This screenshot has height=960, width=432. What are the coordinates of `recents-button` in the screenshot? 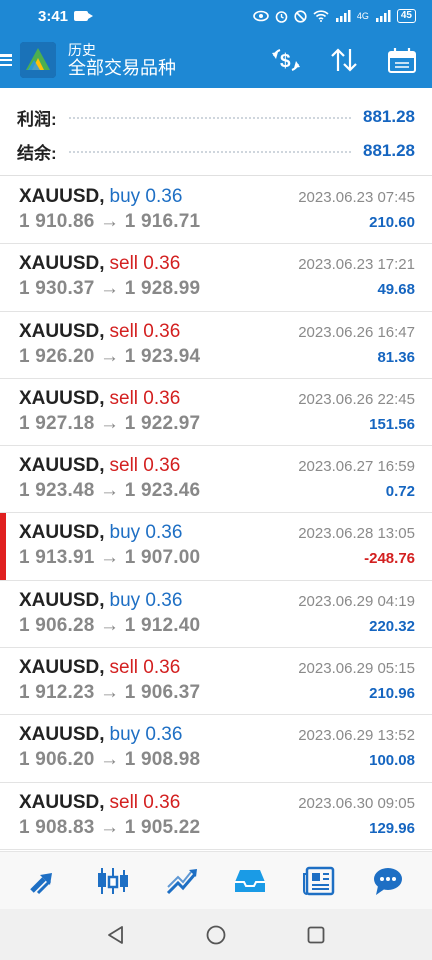 It's located at (316, 935).